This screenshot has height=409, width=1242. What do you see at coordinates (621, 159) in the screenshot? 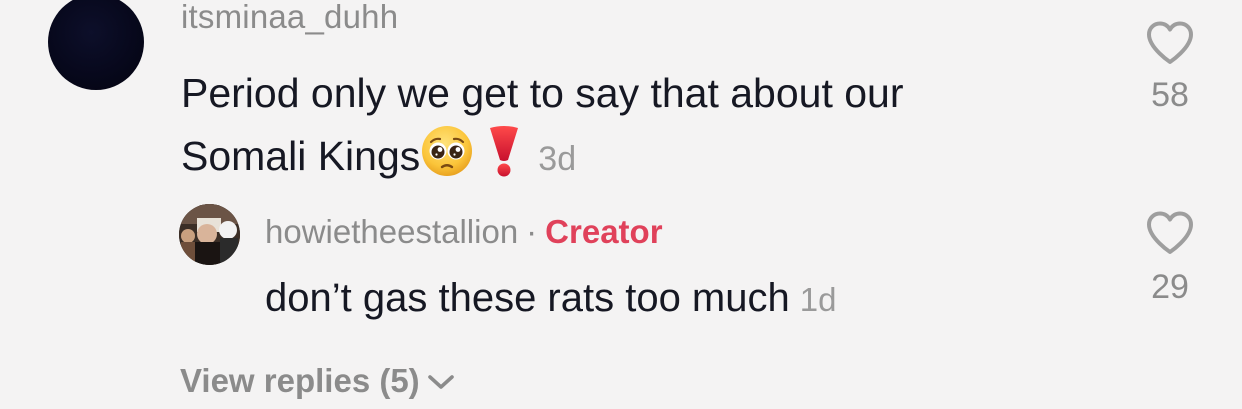
I see `comment-text-line2: Somali Kings 3d` at bounding box center [621, 159].